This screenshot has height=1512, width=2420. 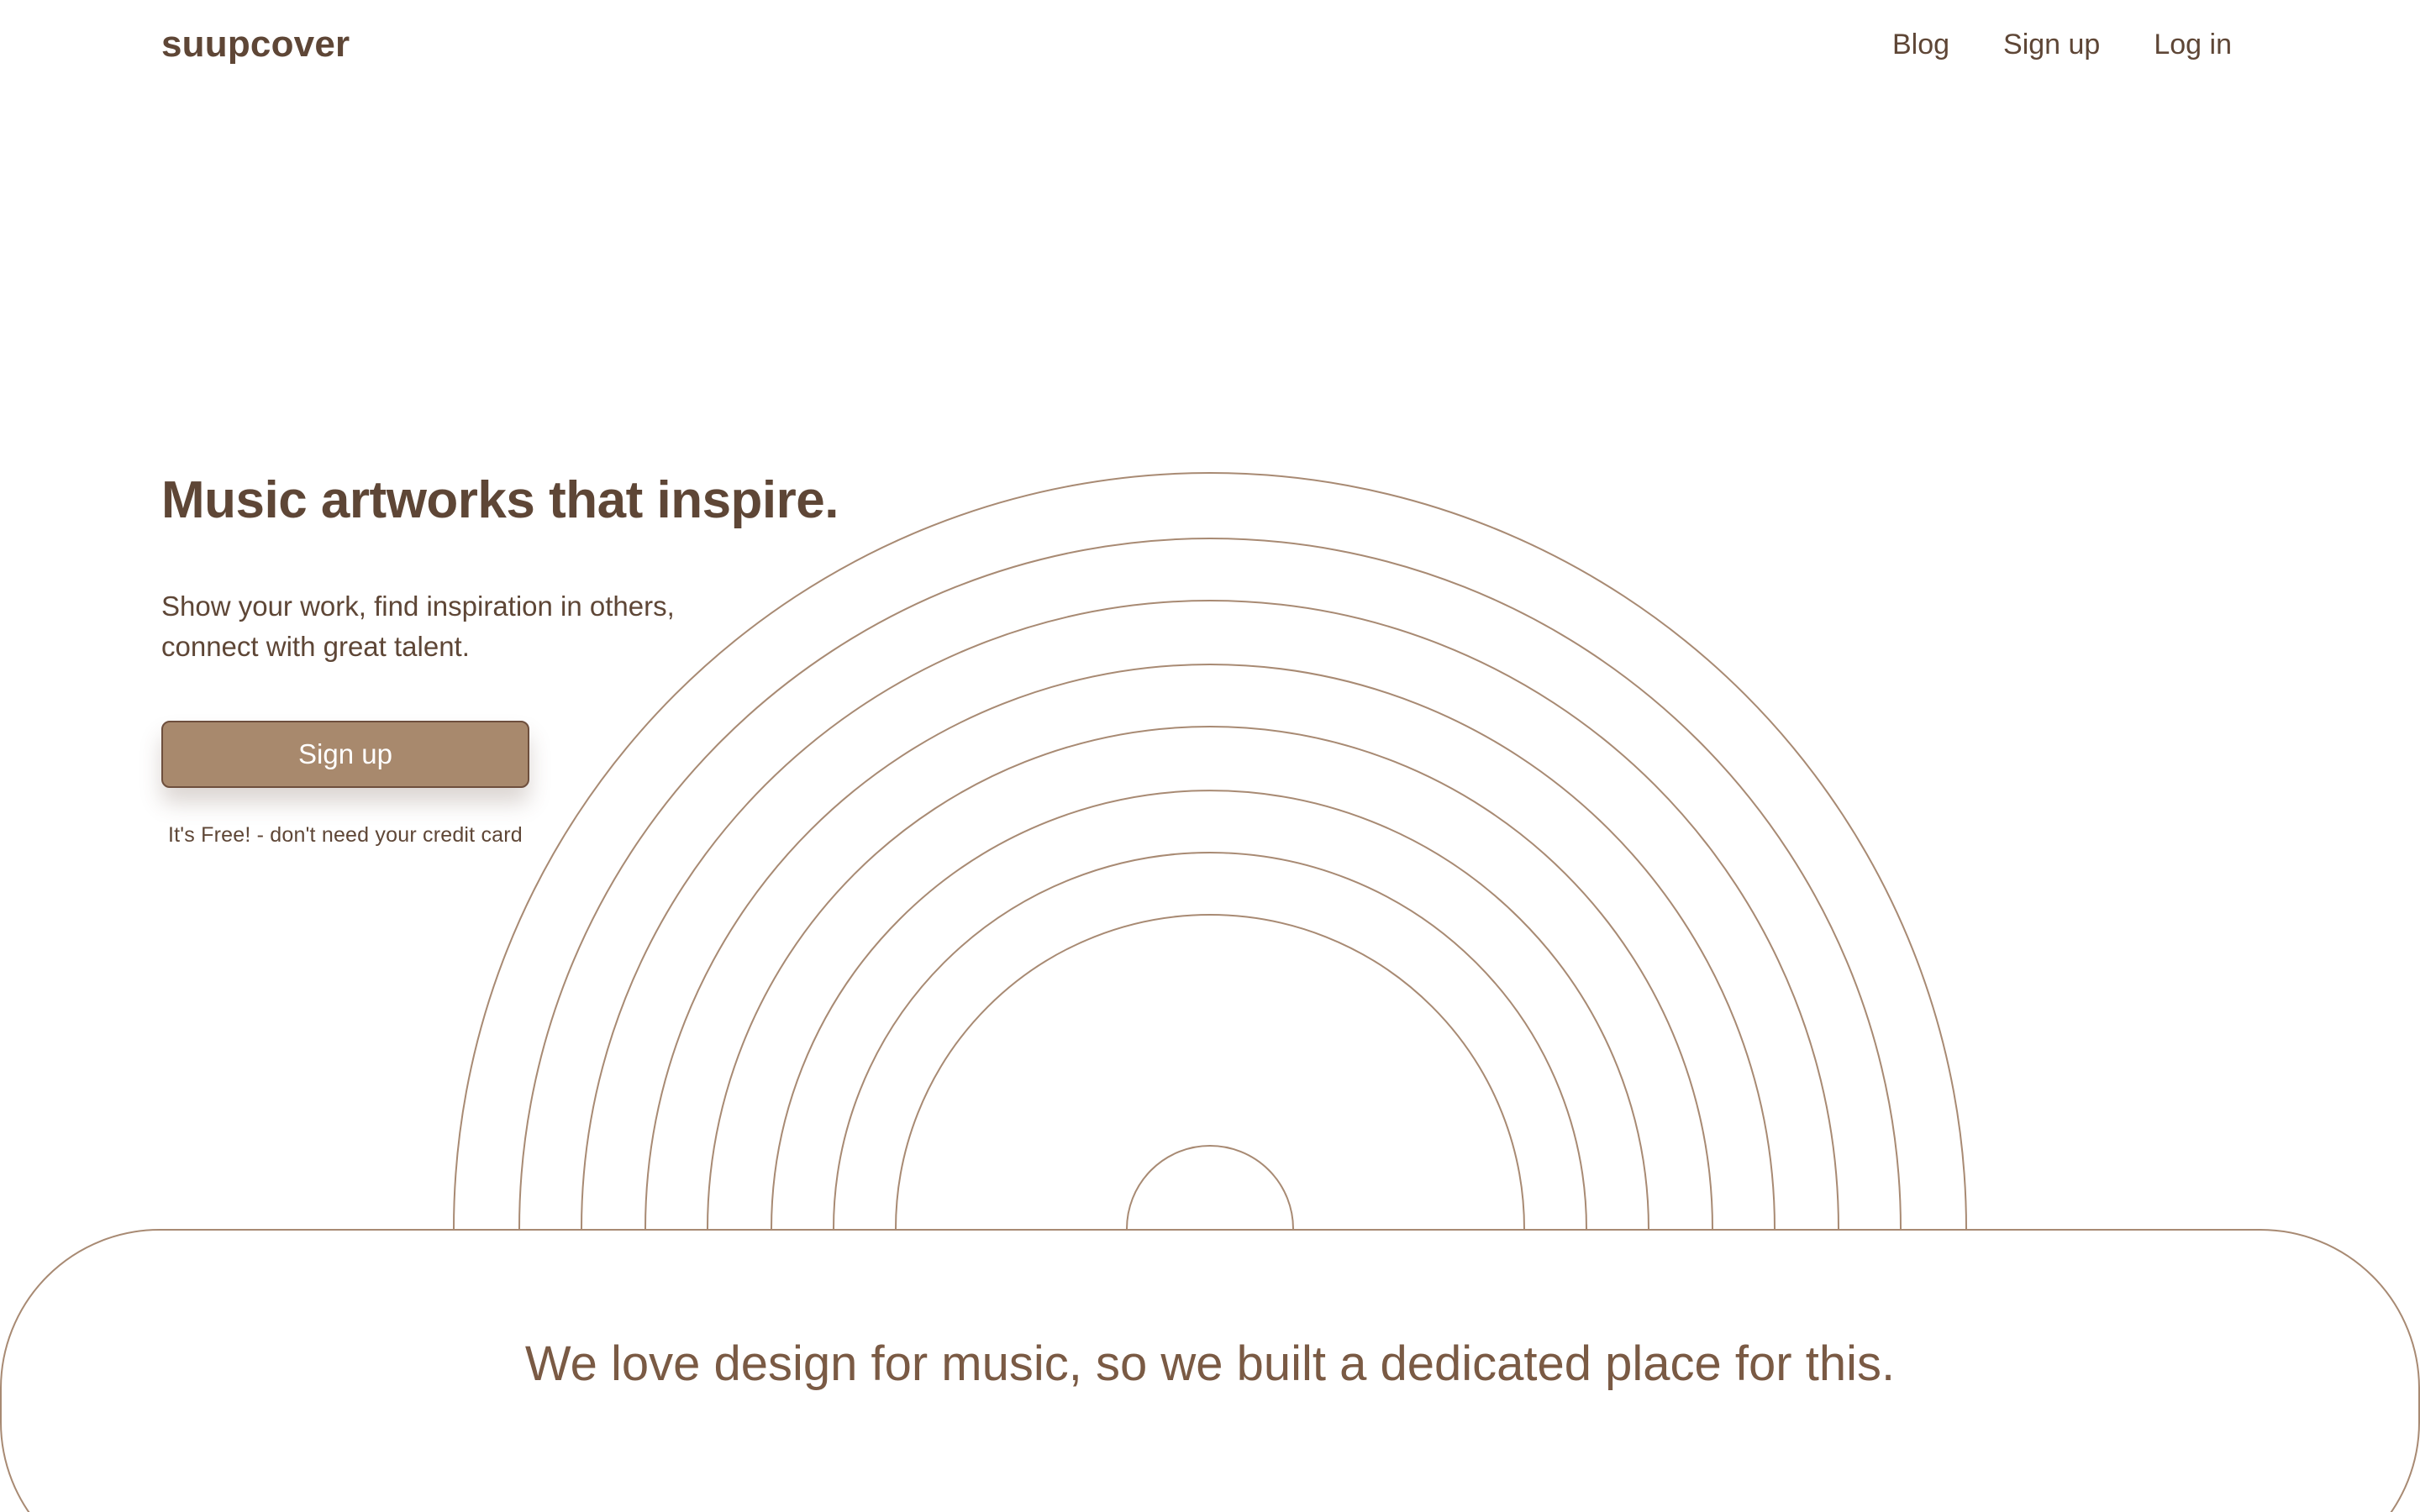 I want to click on hero-signup-button: Sign up, so click(x=345, y=754).